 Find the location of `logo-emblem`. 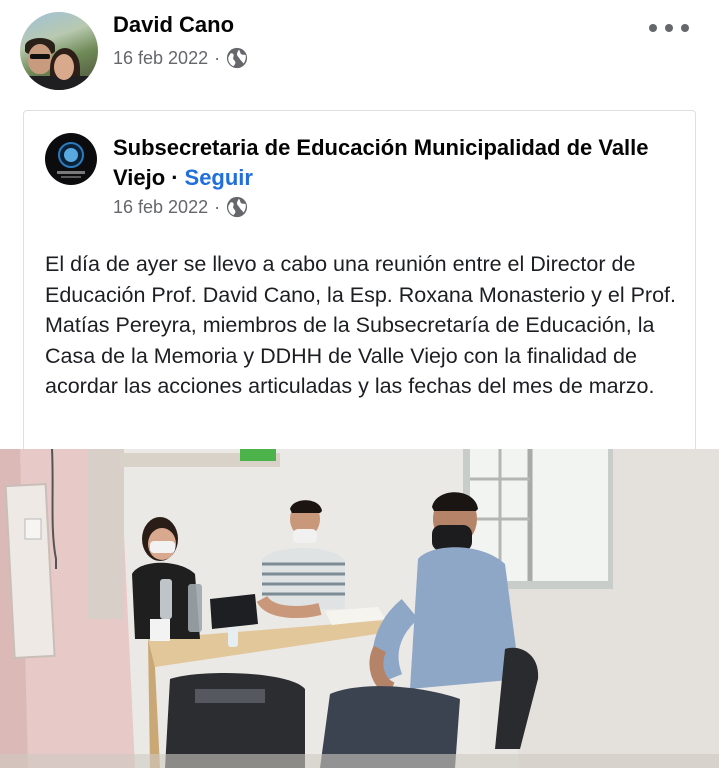

logo-emblem is located at coordinates (71, 155).